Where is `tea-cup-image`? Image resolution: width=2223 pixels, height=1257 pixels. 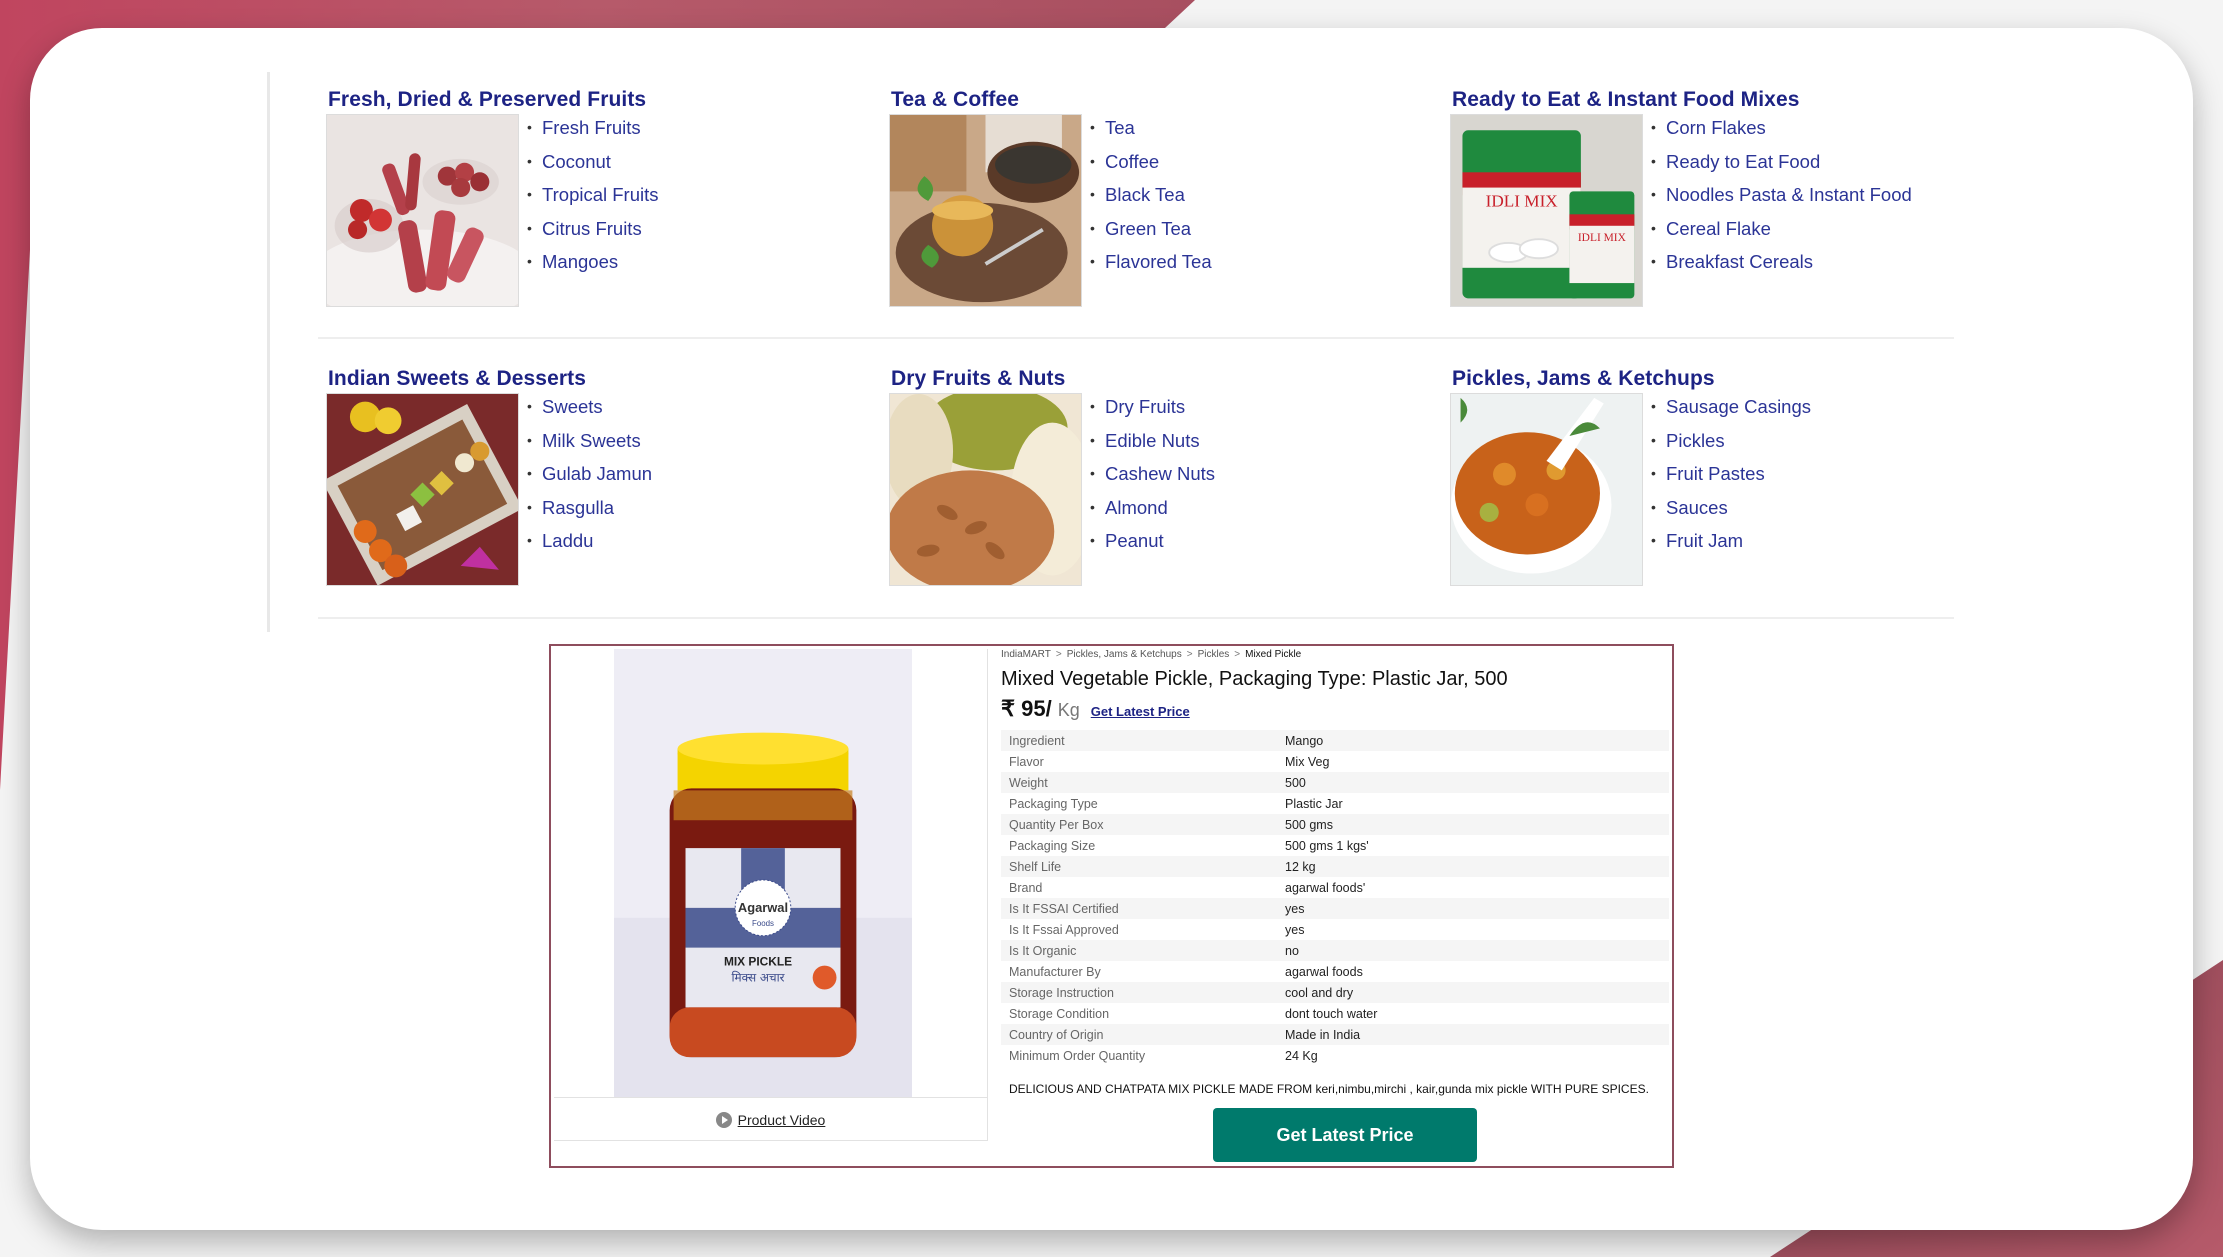
tea-cup-image is located at coordinates (985, 210).